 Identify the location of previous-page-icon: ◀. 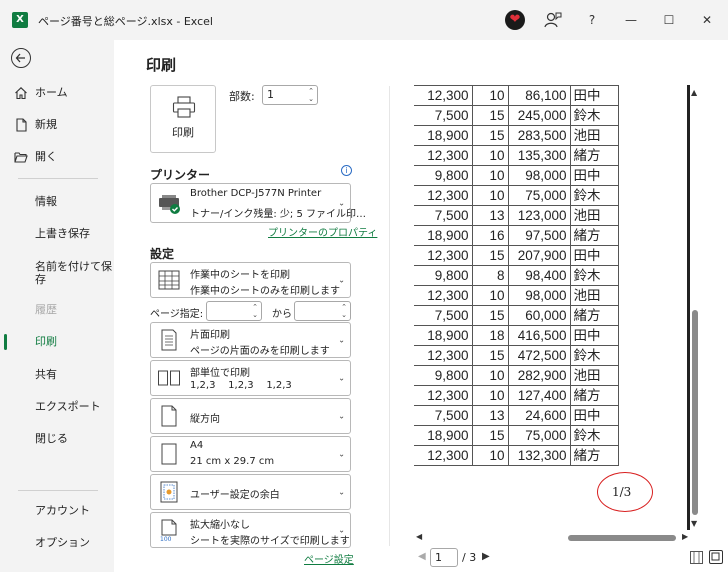
(422, 556).